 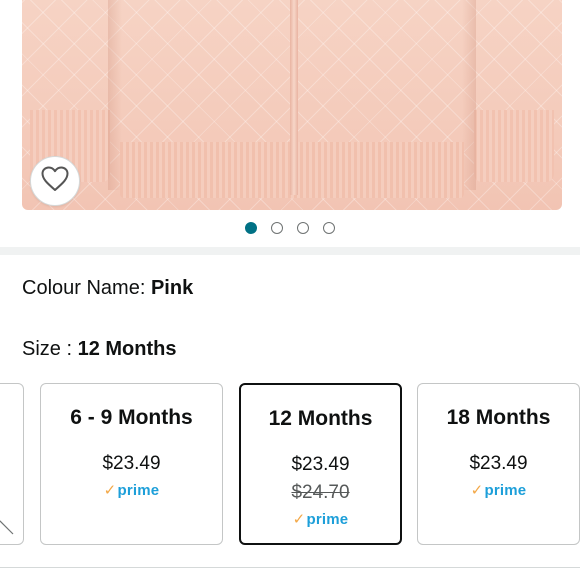 What do you see at coordinates (12, 464) in the screenshot?
I see `size-option-partial` at bounding box center [12, 464].